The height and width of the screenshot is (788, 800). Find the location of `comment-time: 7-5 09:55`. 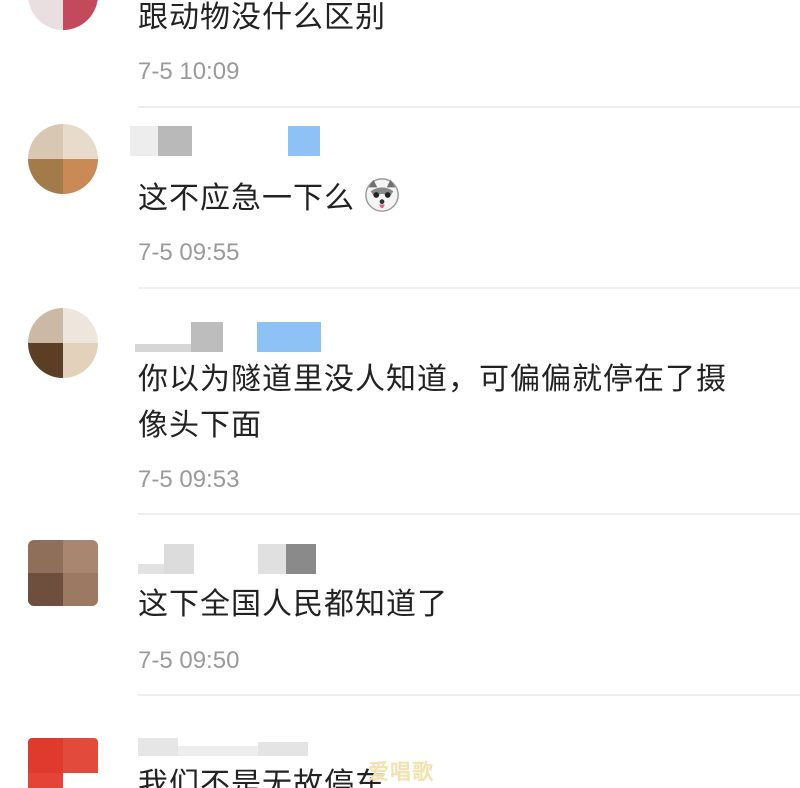

comment-time: 7-5 09:55 is located at coordinates (189, 252).